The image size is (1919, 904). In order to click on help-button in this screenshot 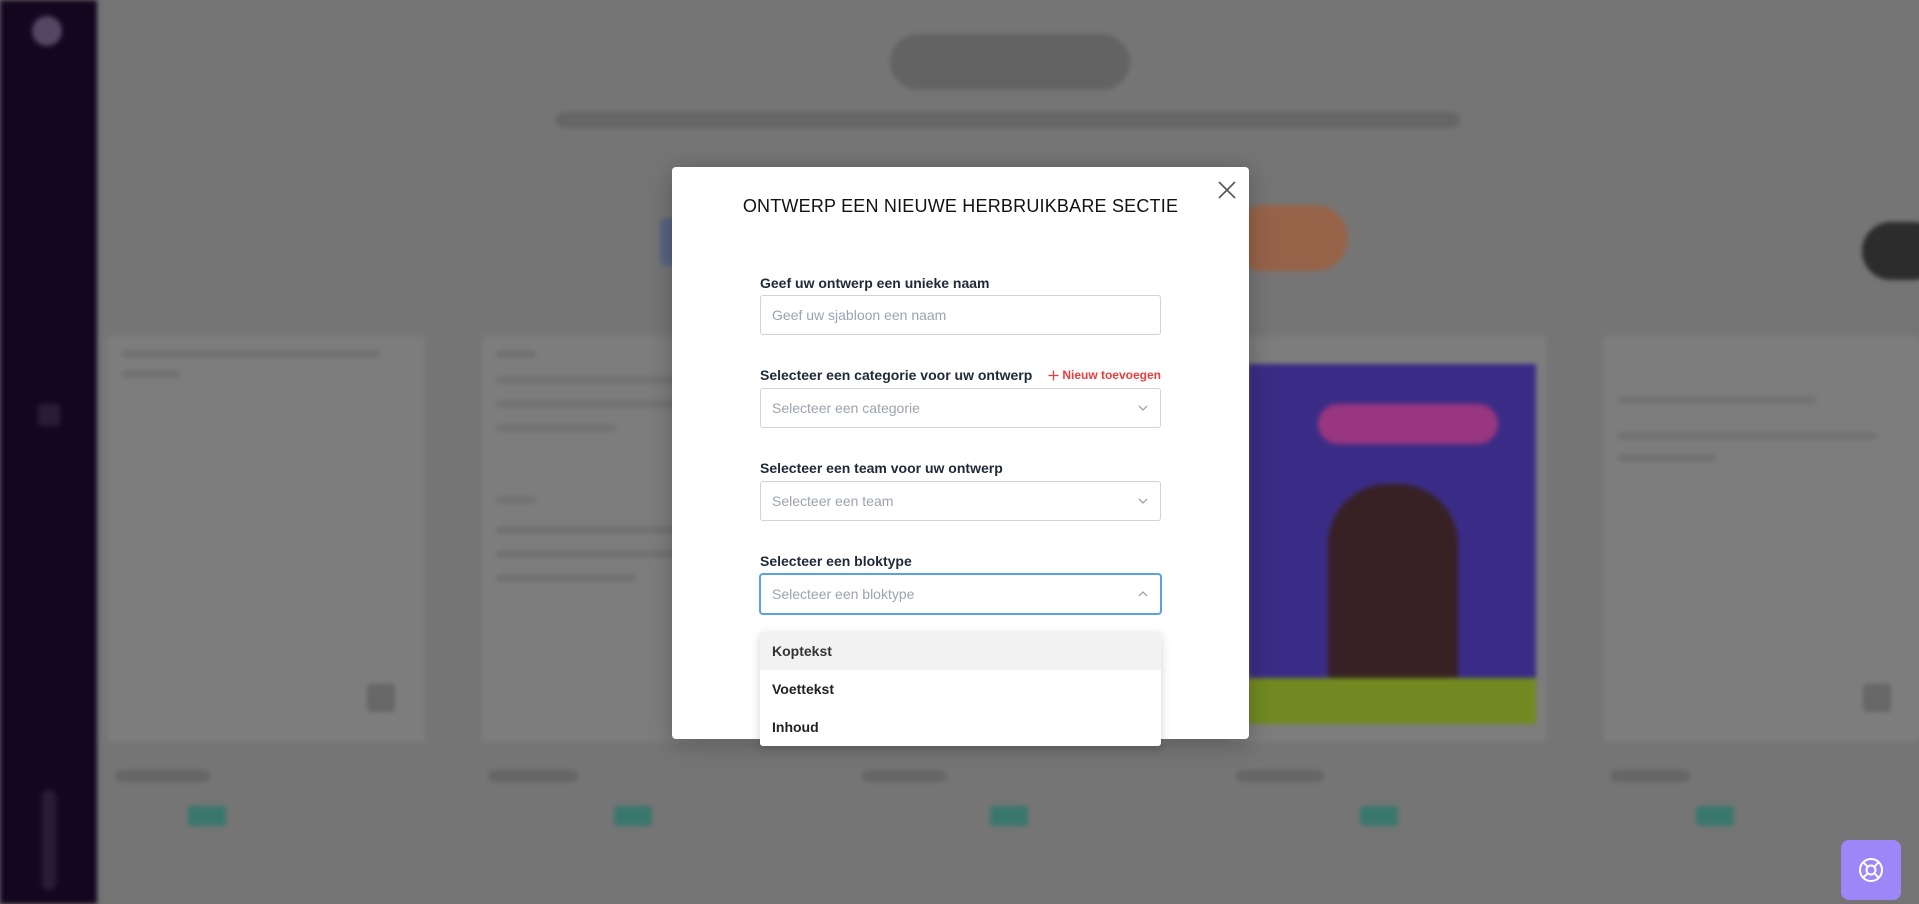, I will do `click(1871, 870)`.